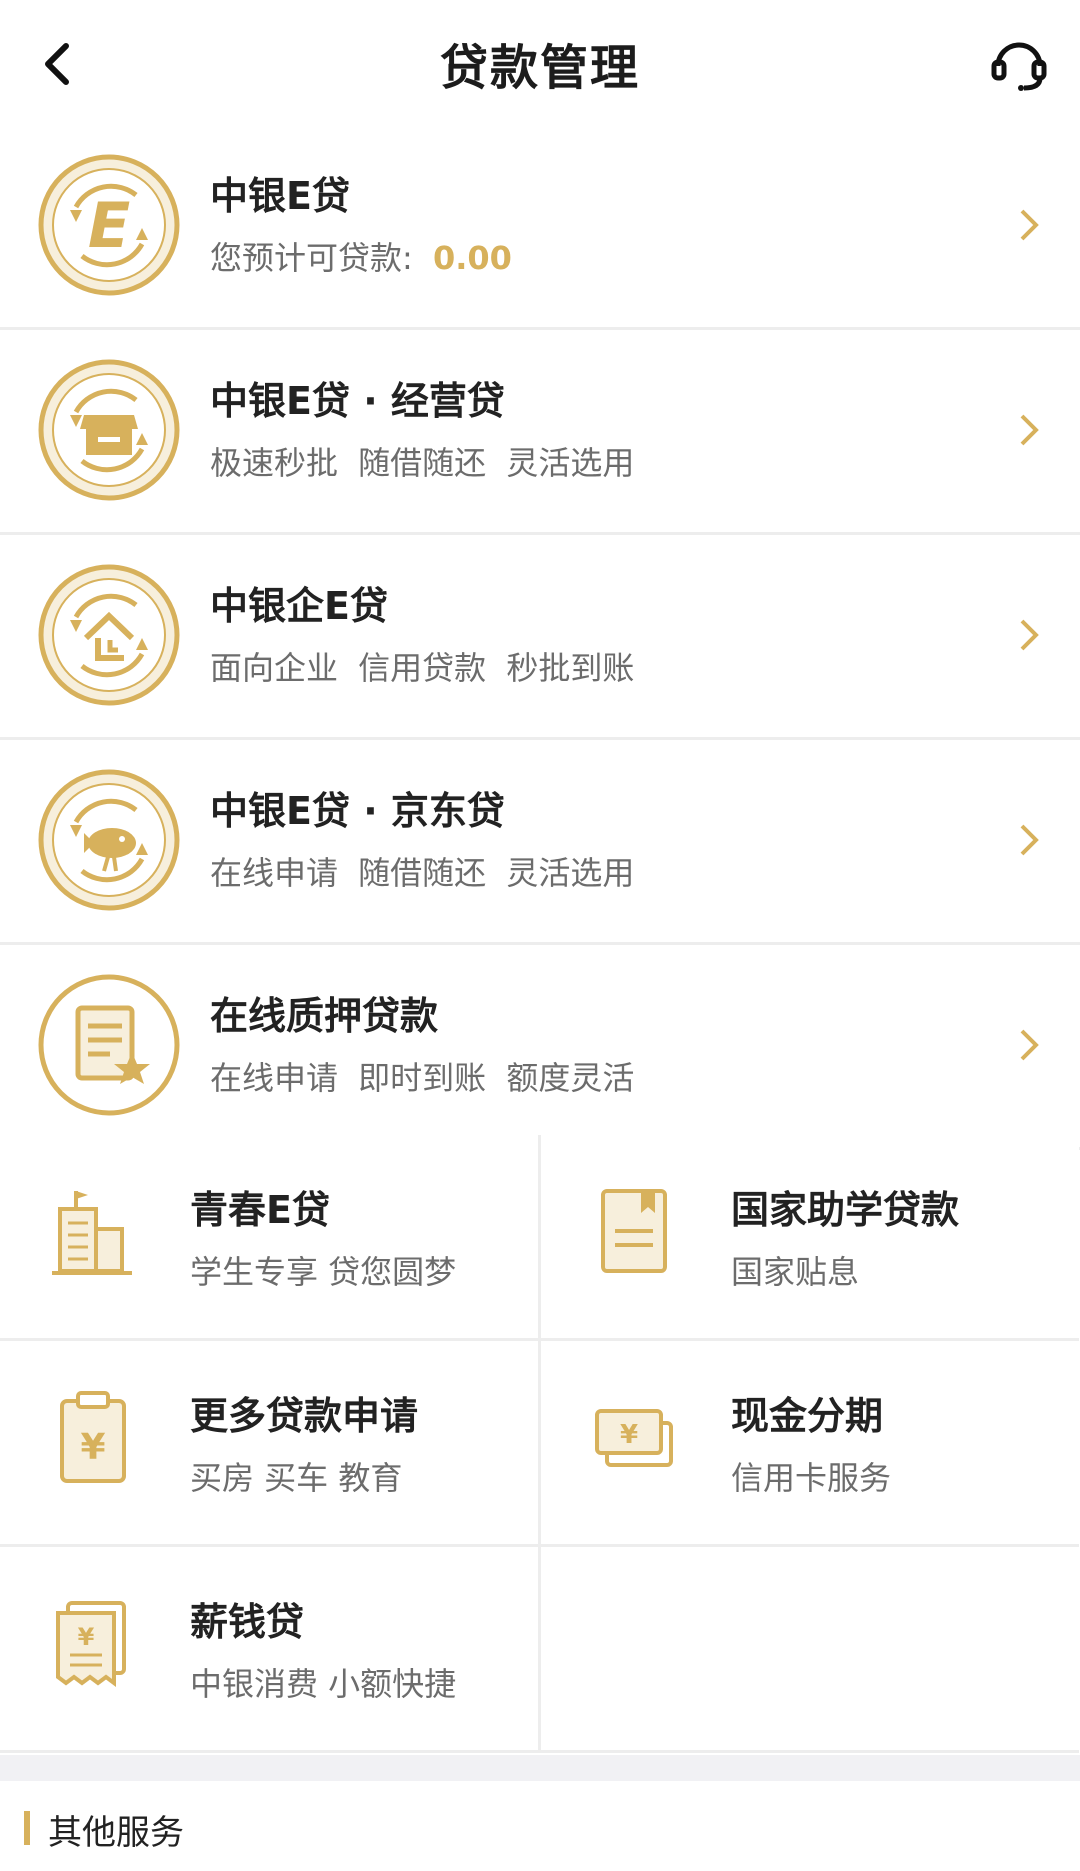 The image size is (1080, 1871). I want to click on page-title: 贷款管理, so click(539, 68).